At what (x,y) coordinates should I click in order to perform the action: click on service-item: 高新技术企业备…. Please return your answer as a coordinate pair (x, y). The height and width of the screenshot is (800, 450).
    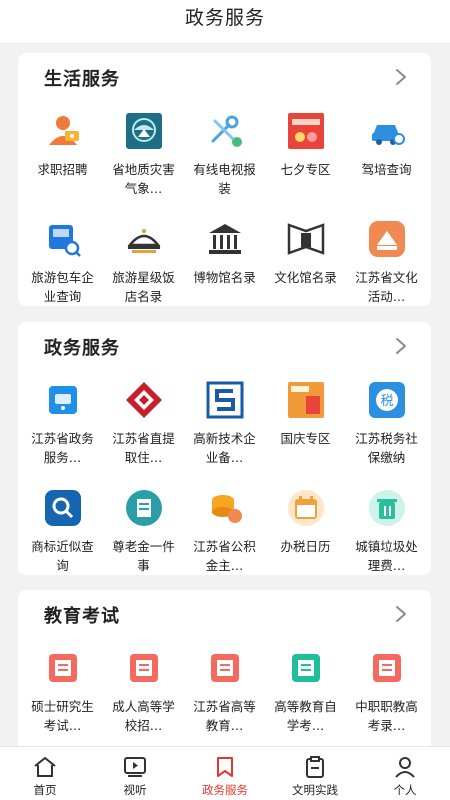
    Looking at the image, I should click on (224, 430).